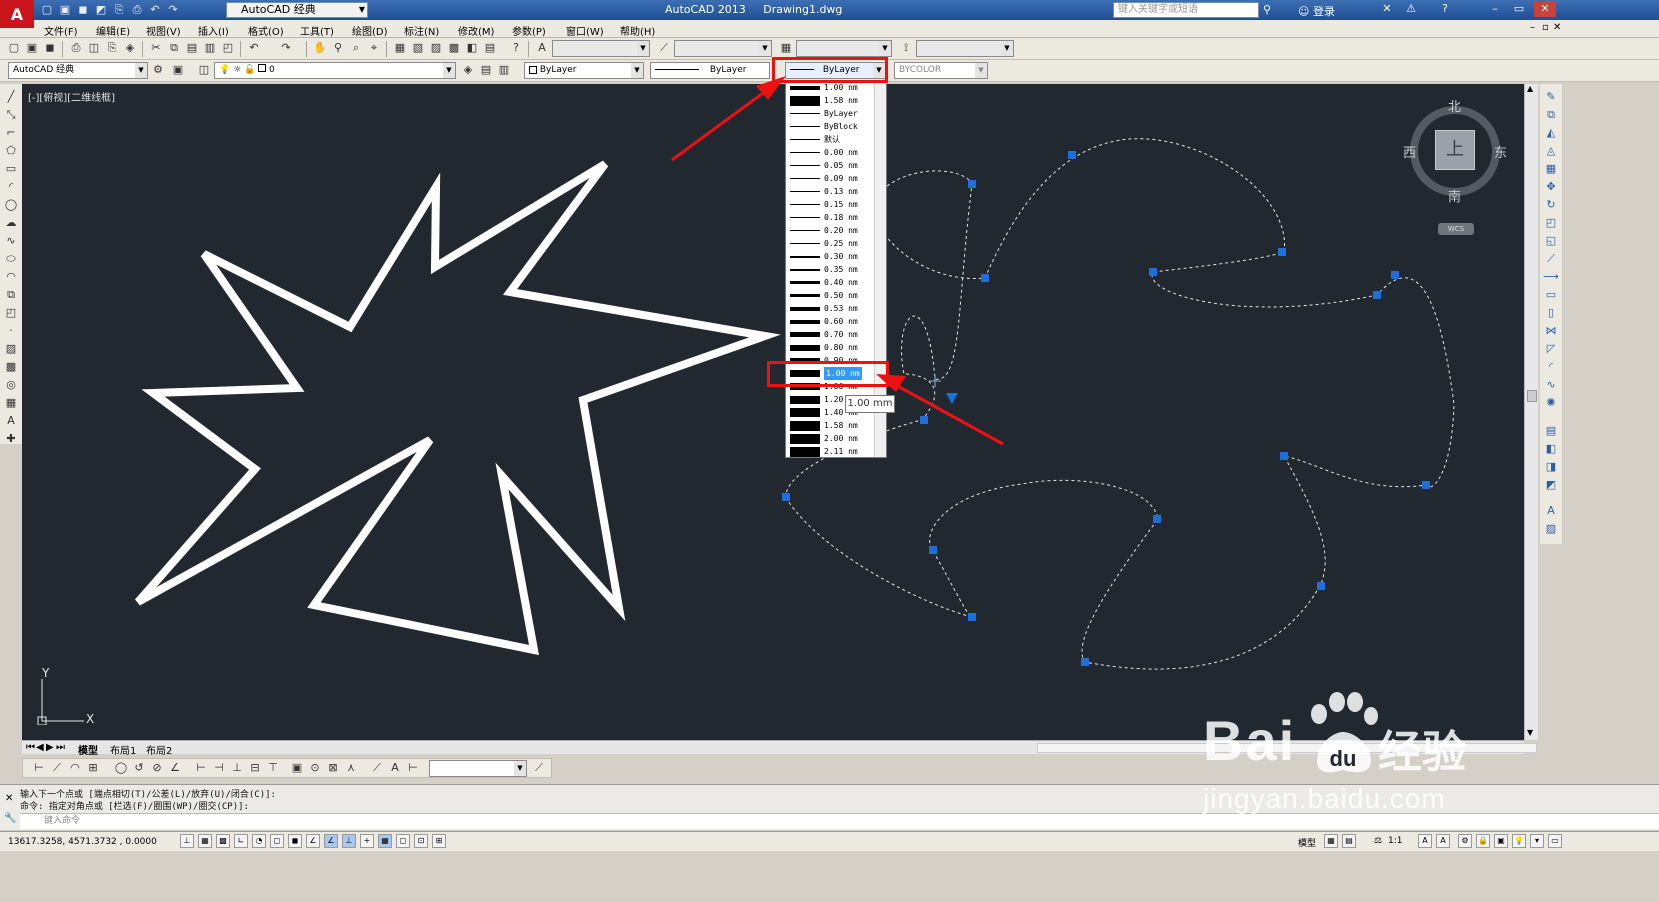 The width and height of the screenshot is (1659, 902). What do you see at coordinates (10, 818) in the screenshot?
I see `wrench-icon: 🔧` at bounding box center [10, 818].